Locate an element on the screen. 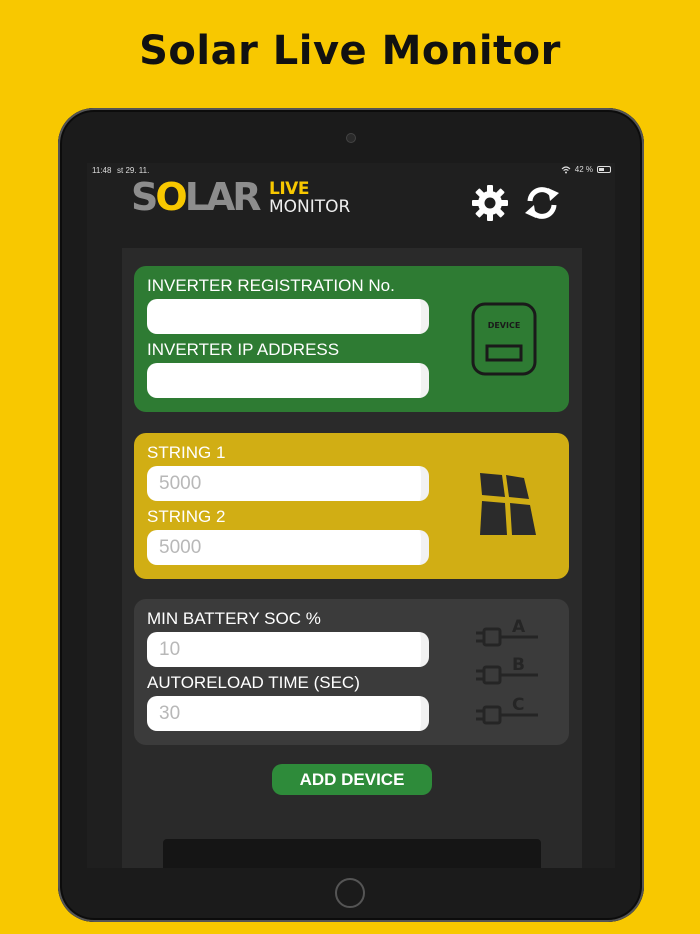  autoreload-time-label: AUTORELOAD TIME (SEC) is located at coordinates (253, 682).